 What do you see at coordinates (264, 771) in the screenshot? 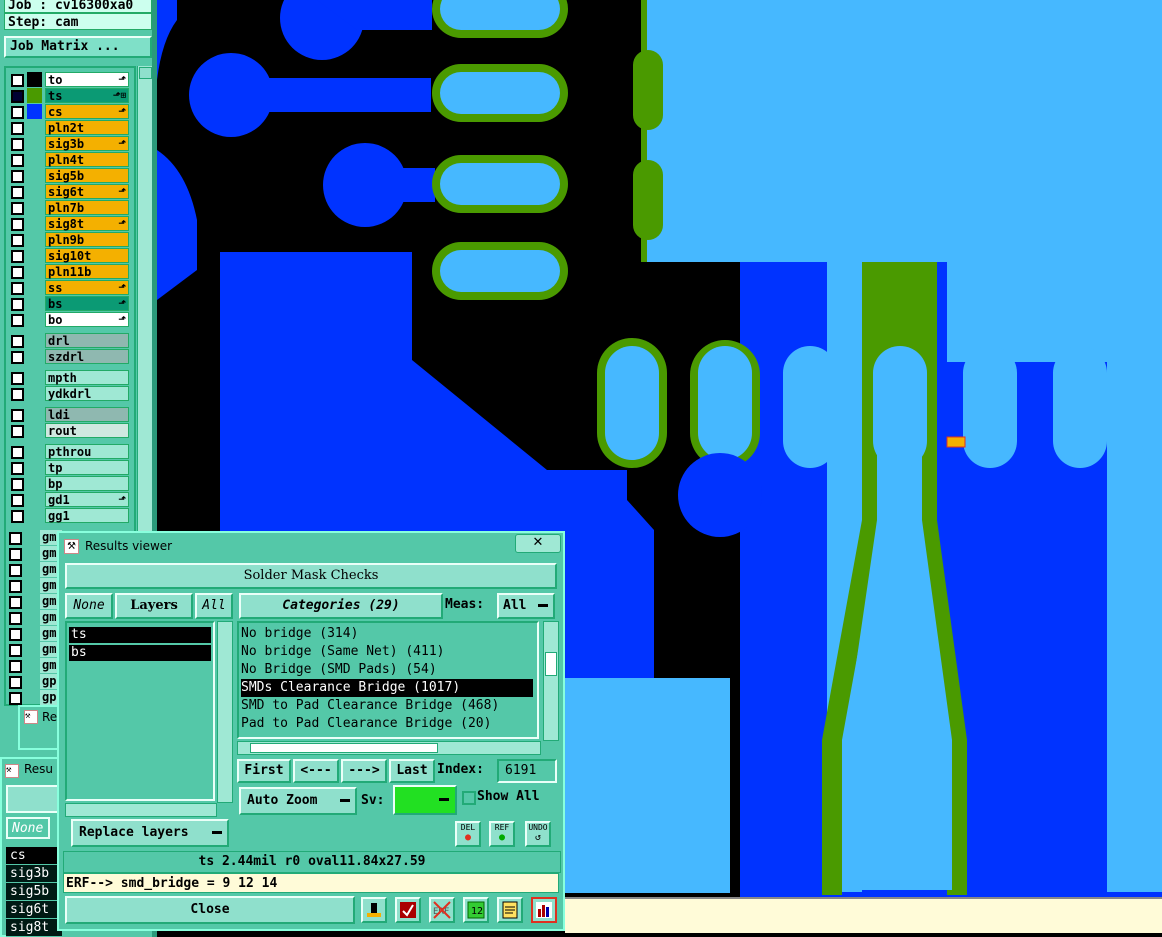
I see `first-button: First` at bounding box center [264, 771].